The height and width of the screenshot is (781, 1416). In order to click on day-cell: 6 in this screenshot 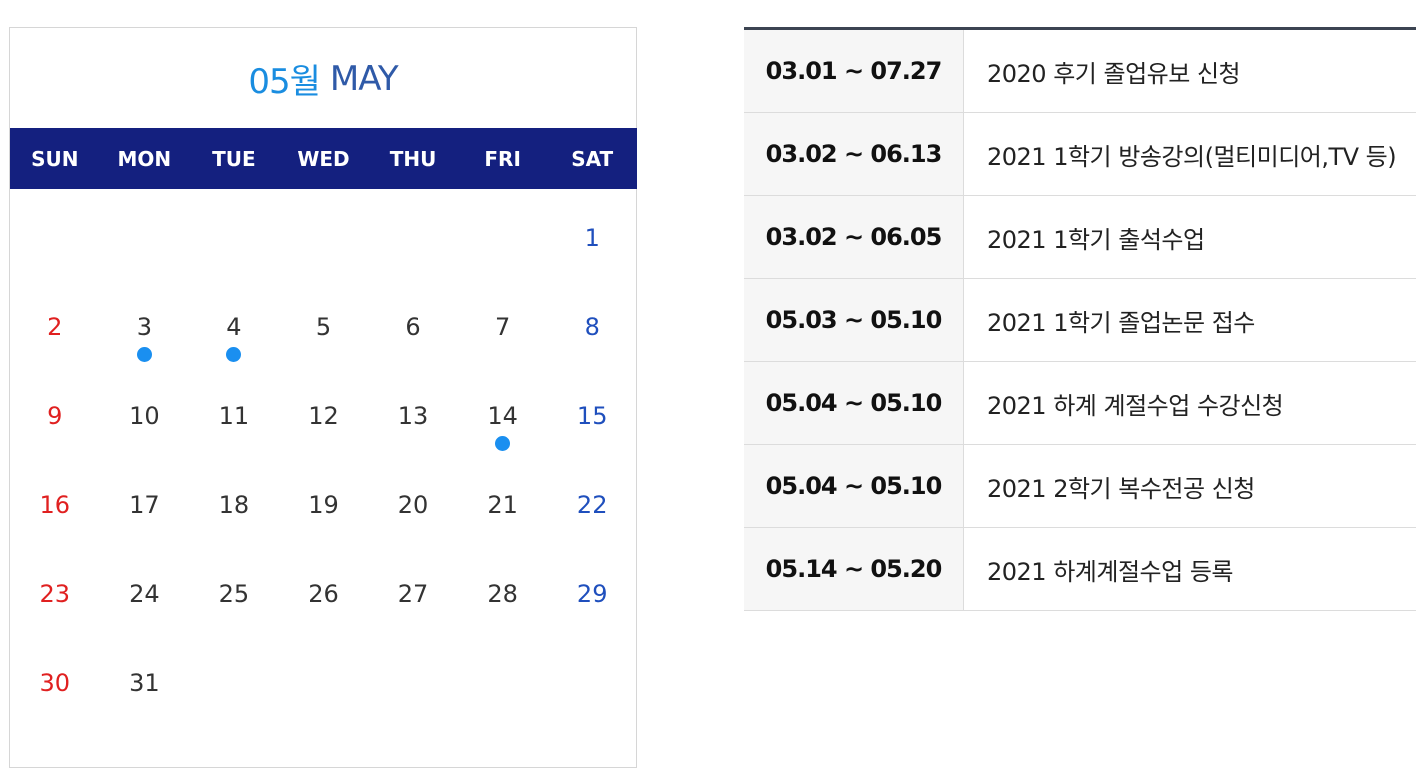, I will do `click(413, 322)`.